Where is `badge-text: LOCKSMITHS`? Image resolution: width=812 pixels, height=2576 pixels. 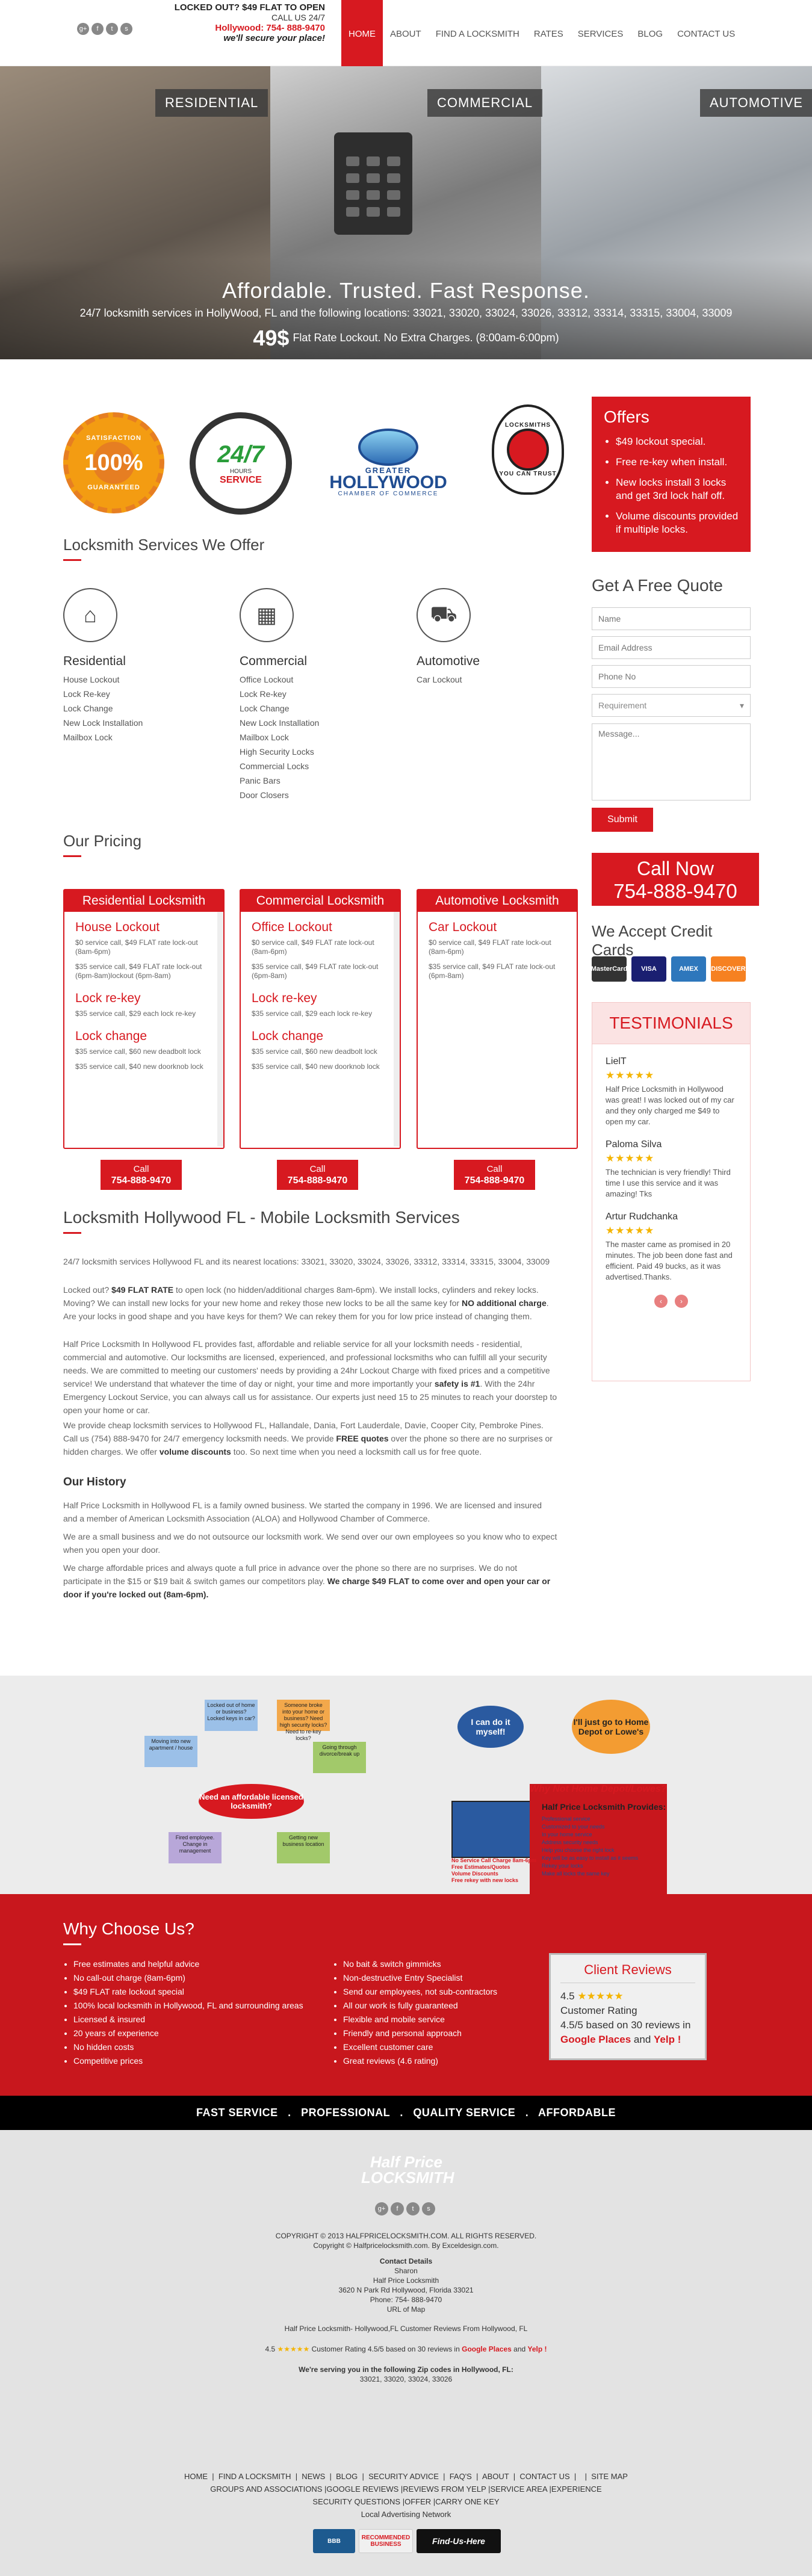 badge-text: LOCKSMITHS is located at coordinates (527, 426).